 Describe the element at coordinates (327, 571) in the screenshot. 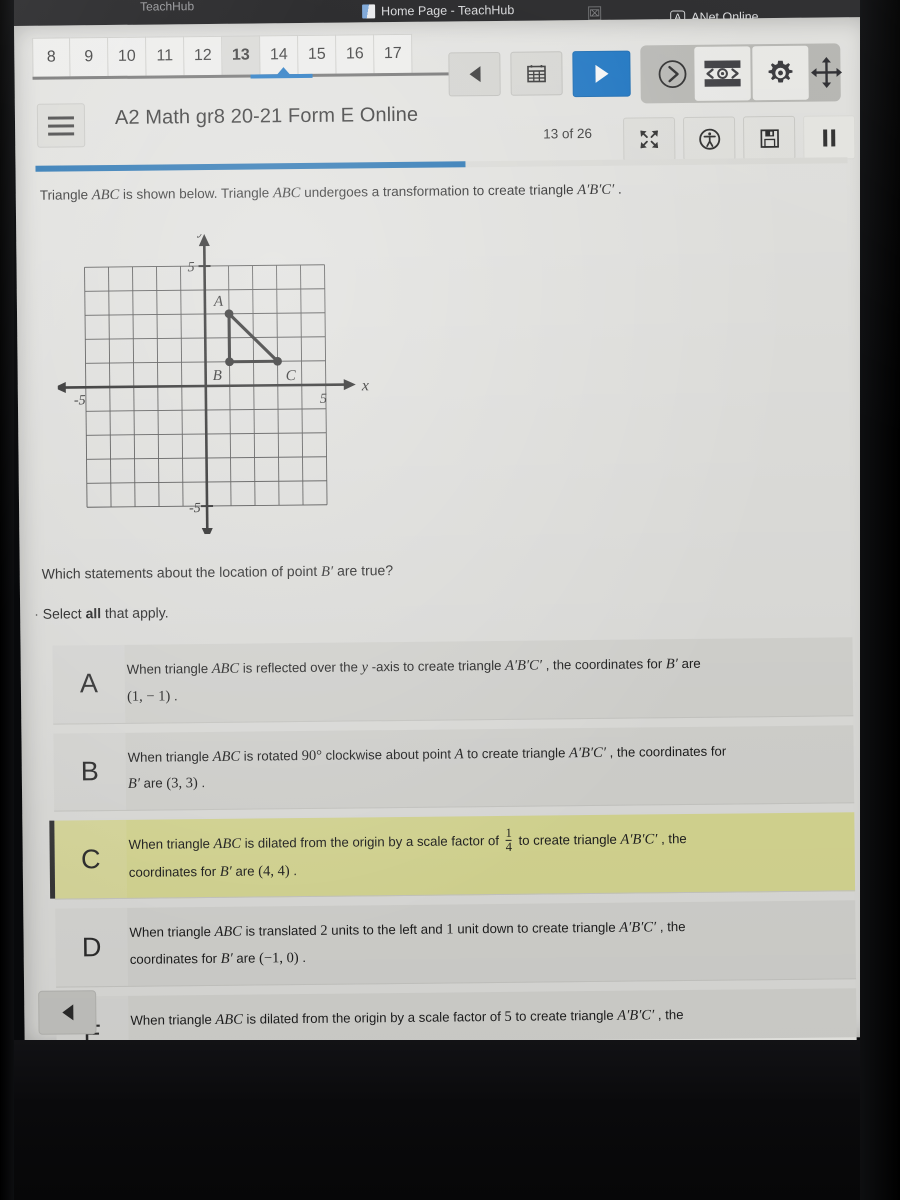

I see `prompt-bprime: B′` at that location.